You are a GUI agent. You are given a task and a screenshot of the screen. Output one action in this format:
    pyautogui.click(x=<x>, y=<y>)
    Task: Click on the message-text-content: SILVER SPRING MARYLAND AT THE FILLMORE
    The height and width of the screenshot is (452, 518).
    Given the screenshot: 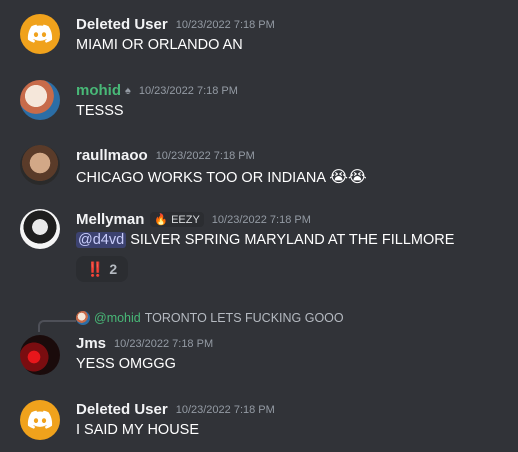 What is the action you would take?
    pyautogui.click(x=292, y=240)
    